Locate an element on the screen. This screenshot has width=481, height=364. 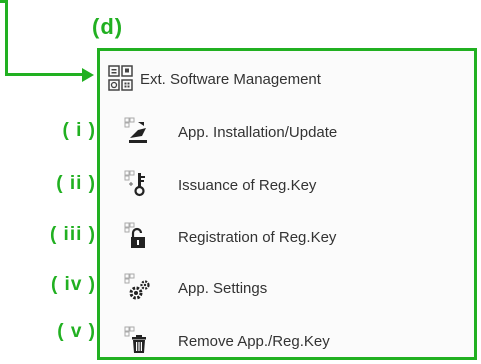
menu-item-remove-app: Remove App./Reg.Key is located at coordinates (287, 341).